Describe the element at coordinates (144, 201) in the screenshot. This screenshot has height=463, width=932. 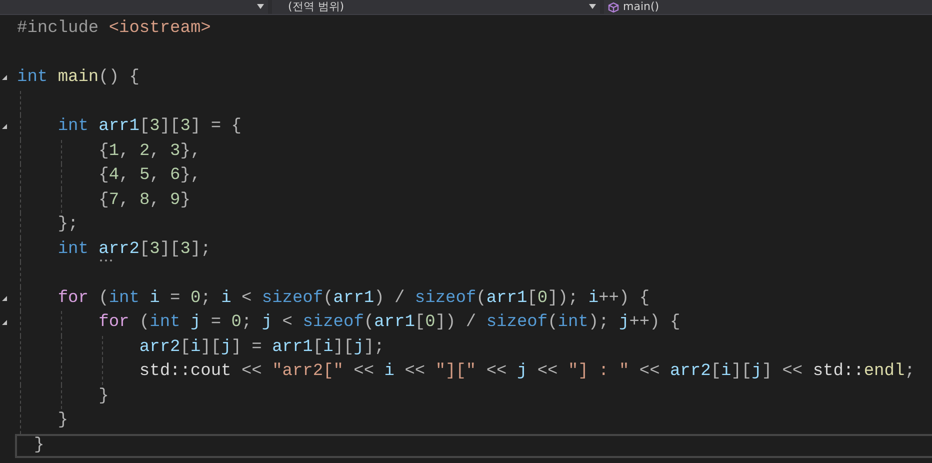
I see `code-line: {7, 8, 9}` at that location.